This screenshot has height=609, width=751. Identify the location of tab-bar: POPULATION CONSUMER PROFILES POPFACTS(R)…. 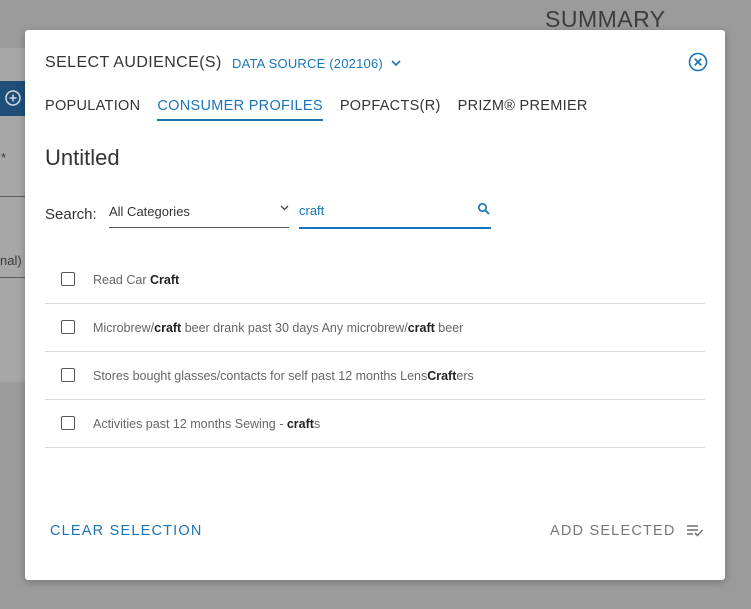
(325, 109).